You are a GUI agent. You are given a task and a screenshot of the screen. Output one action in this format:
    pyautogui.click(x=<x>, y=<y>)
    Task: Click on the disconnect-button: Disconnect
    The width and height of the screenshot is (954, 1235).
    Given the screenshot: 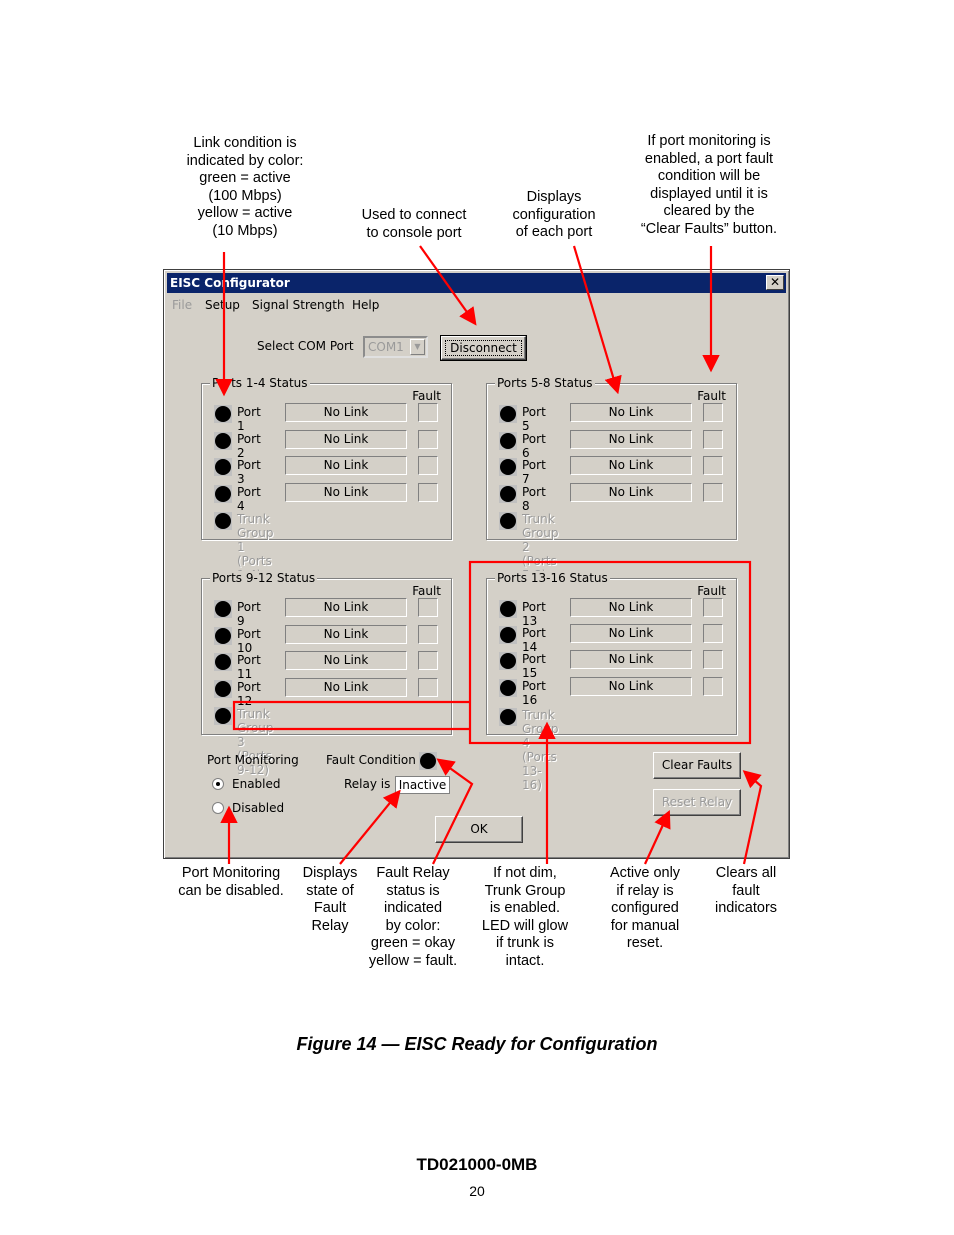 What is the action you would take?
    pyautogui.click(x=483, y=348)
    